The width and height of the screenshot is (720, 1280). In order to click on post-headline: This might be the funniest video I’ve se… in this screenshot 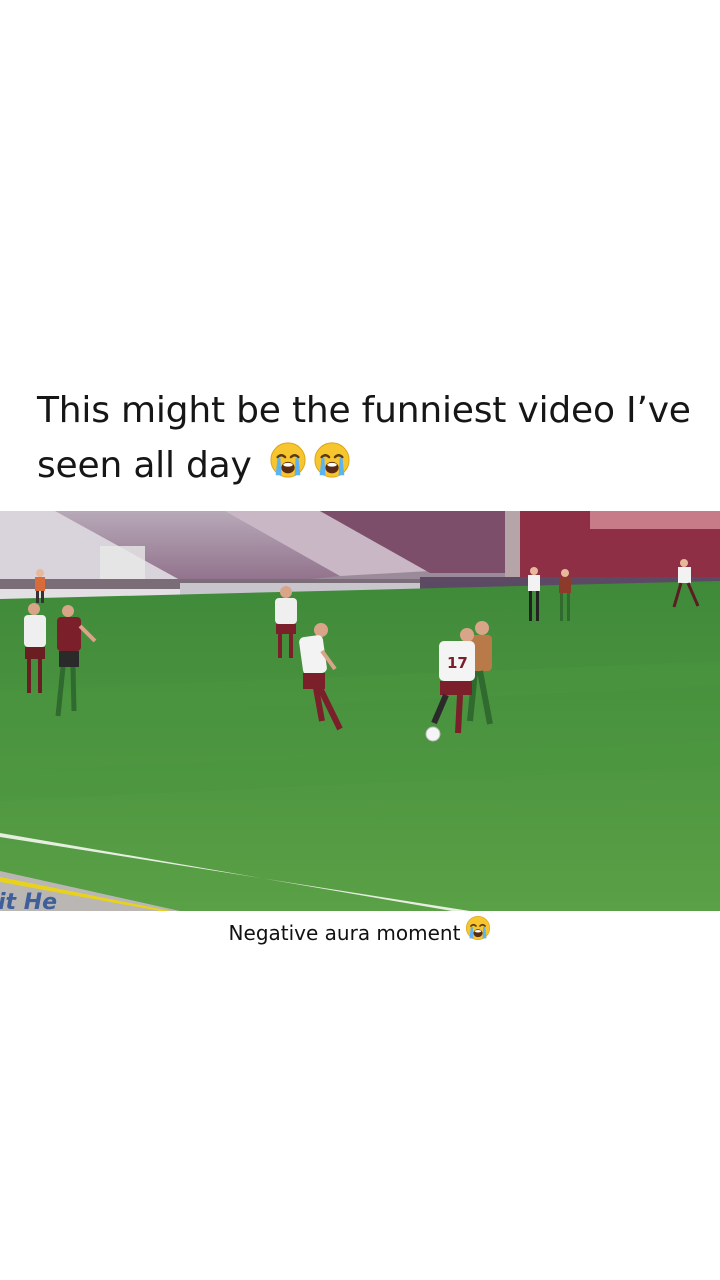, I will do `click(372, 439)`.